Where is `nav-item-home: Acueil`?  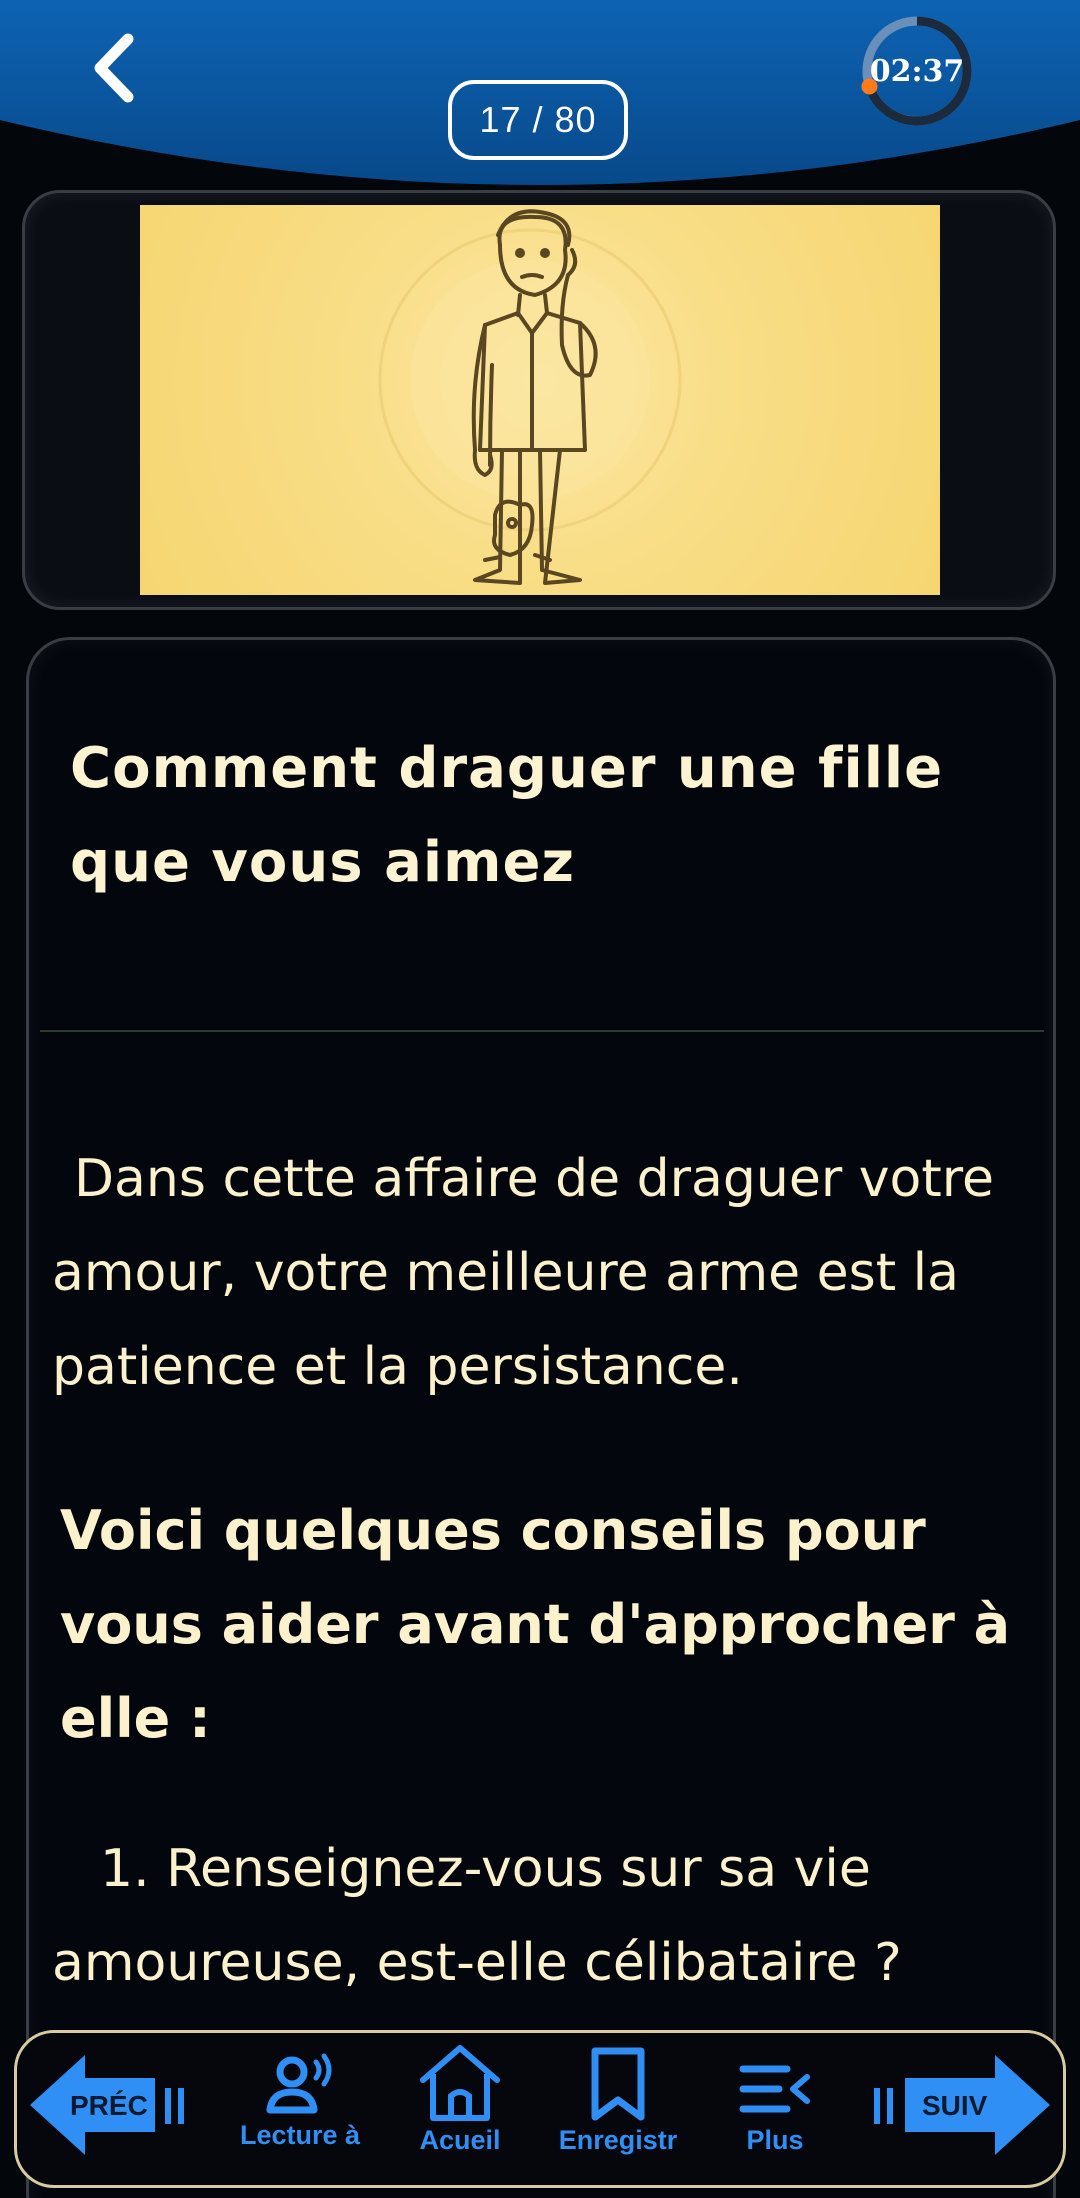
nav-item-home: Acueil is located at coordinates (460, 2098).